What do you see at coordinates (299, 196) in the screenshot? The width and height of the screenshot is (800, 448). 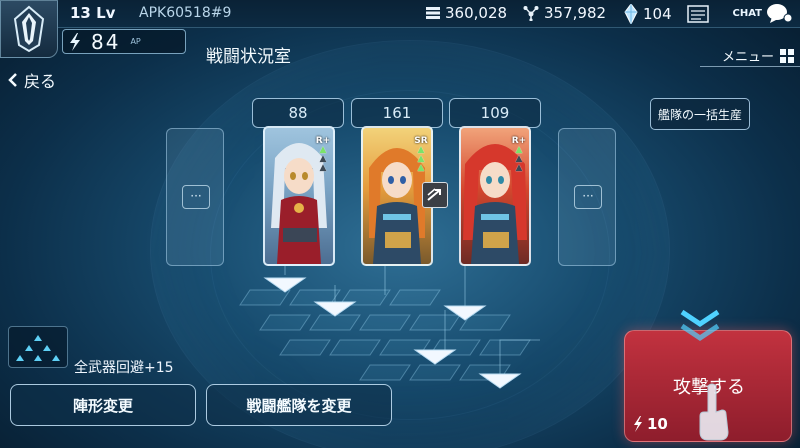 I see `fleet-card-1: R+ ▲ ▲ ▲` at bounding box center [299, 196].